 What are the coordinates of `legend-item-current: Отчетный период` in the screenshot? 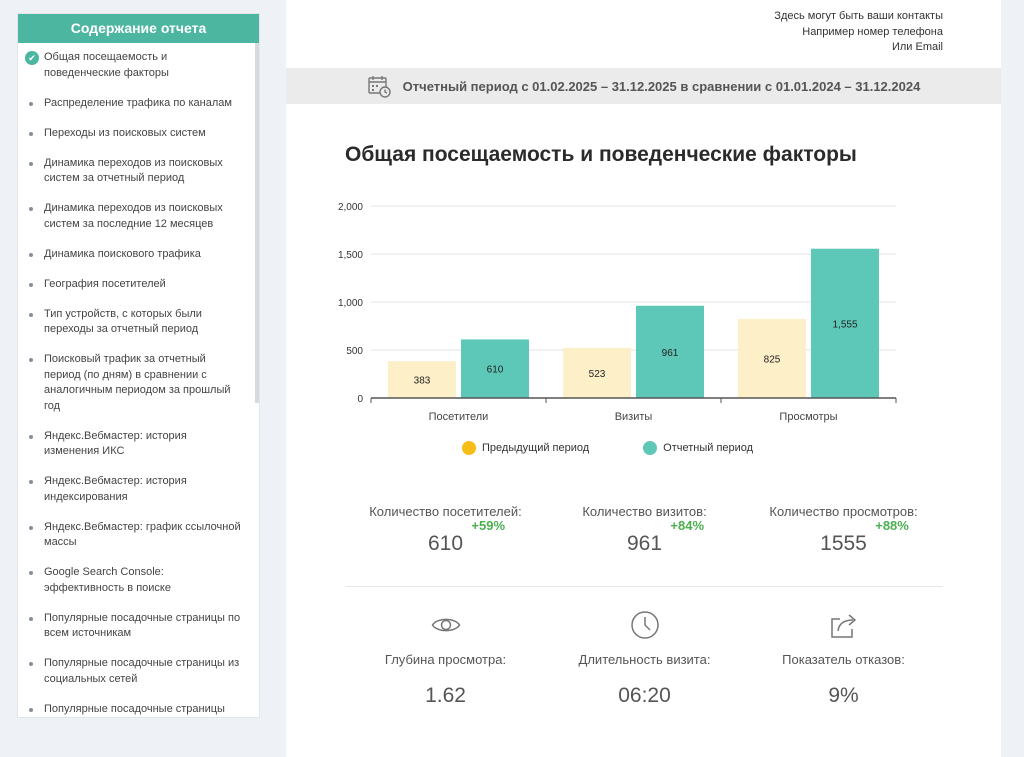 It's located at (698, 448).